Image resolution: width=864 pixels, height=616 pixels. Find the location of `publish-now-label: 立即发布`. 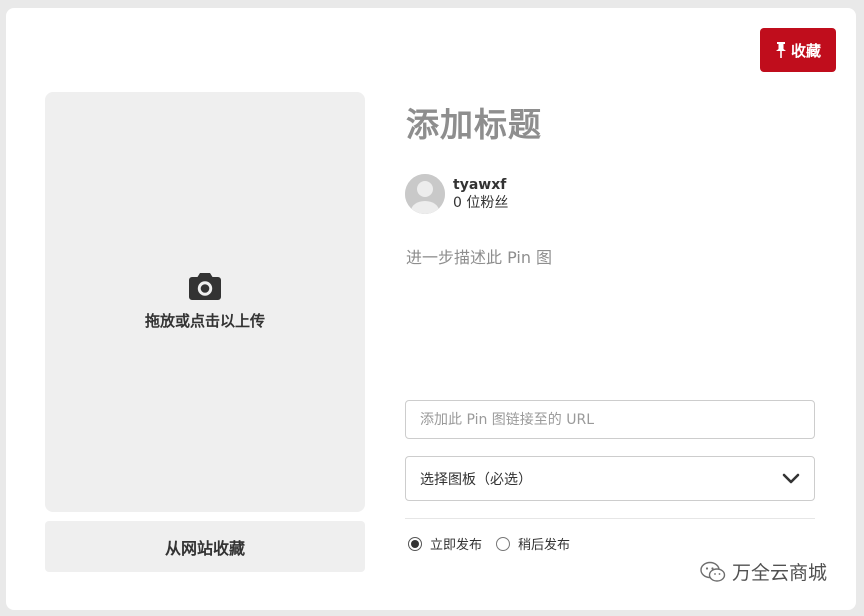

publish-now-label: 立即发布 is located at coordinates (456, 545).